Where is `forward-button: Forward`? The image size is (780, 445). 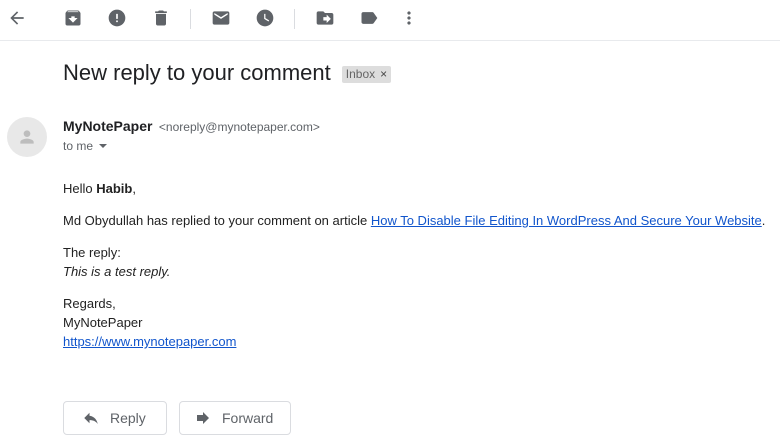 forward-button: Forward is located at coordinates (235, 418).